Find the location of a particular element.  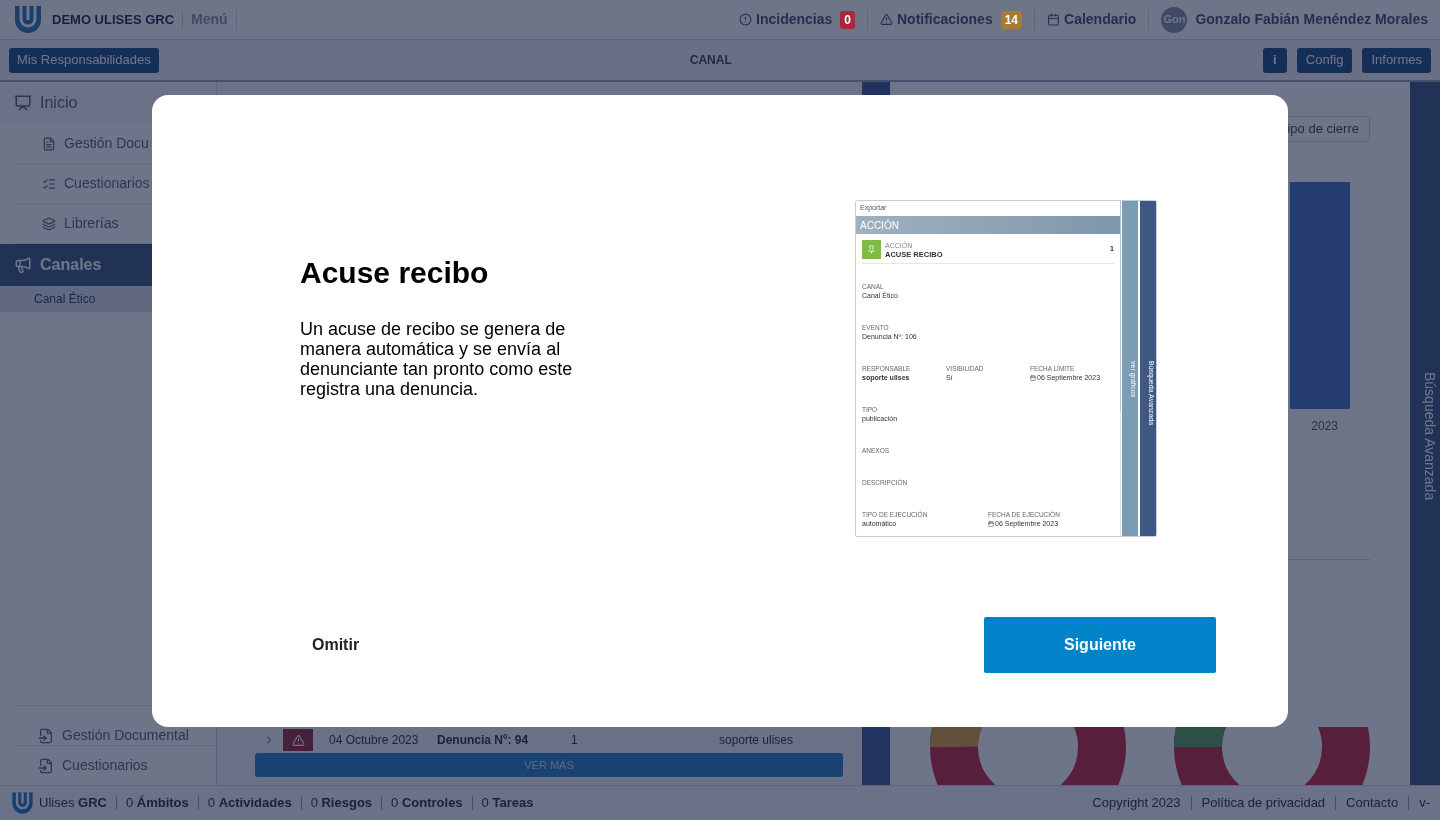

advanced-search-tab: Búsqueda Avanzada is located at coordinates (1425, 433).